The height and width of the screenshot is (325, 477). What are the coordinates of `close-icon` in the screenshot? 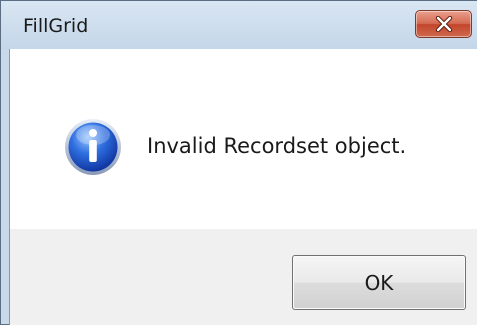 It's located at (443, 24).